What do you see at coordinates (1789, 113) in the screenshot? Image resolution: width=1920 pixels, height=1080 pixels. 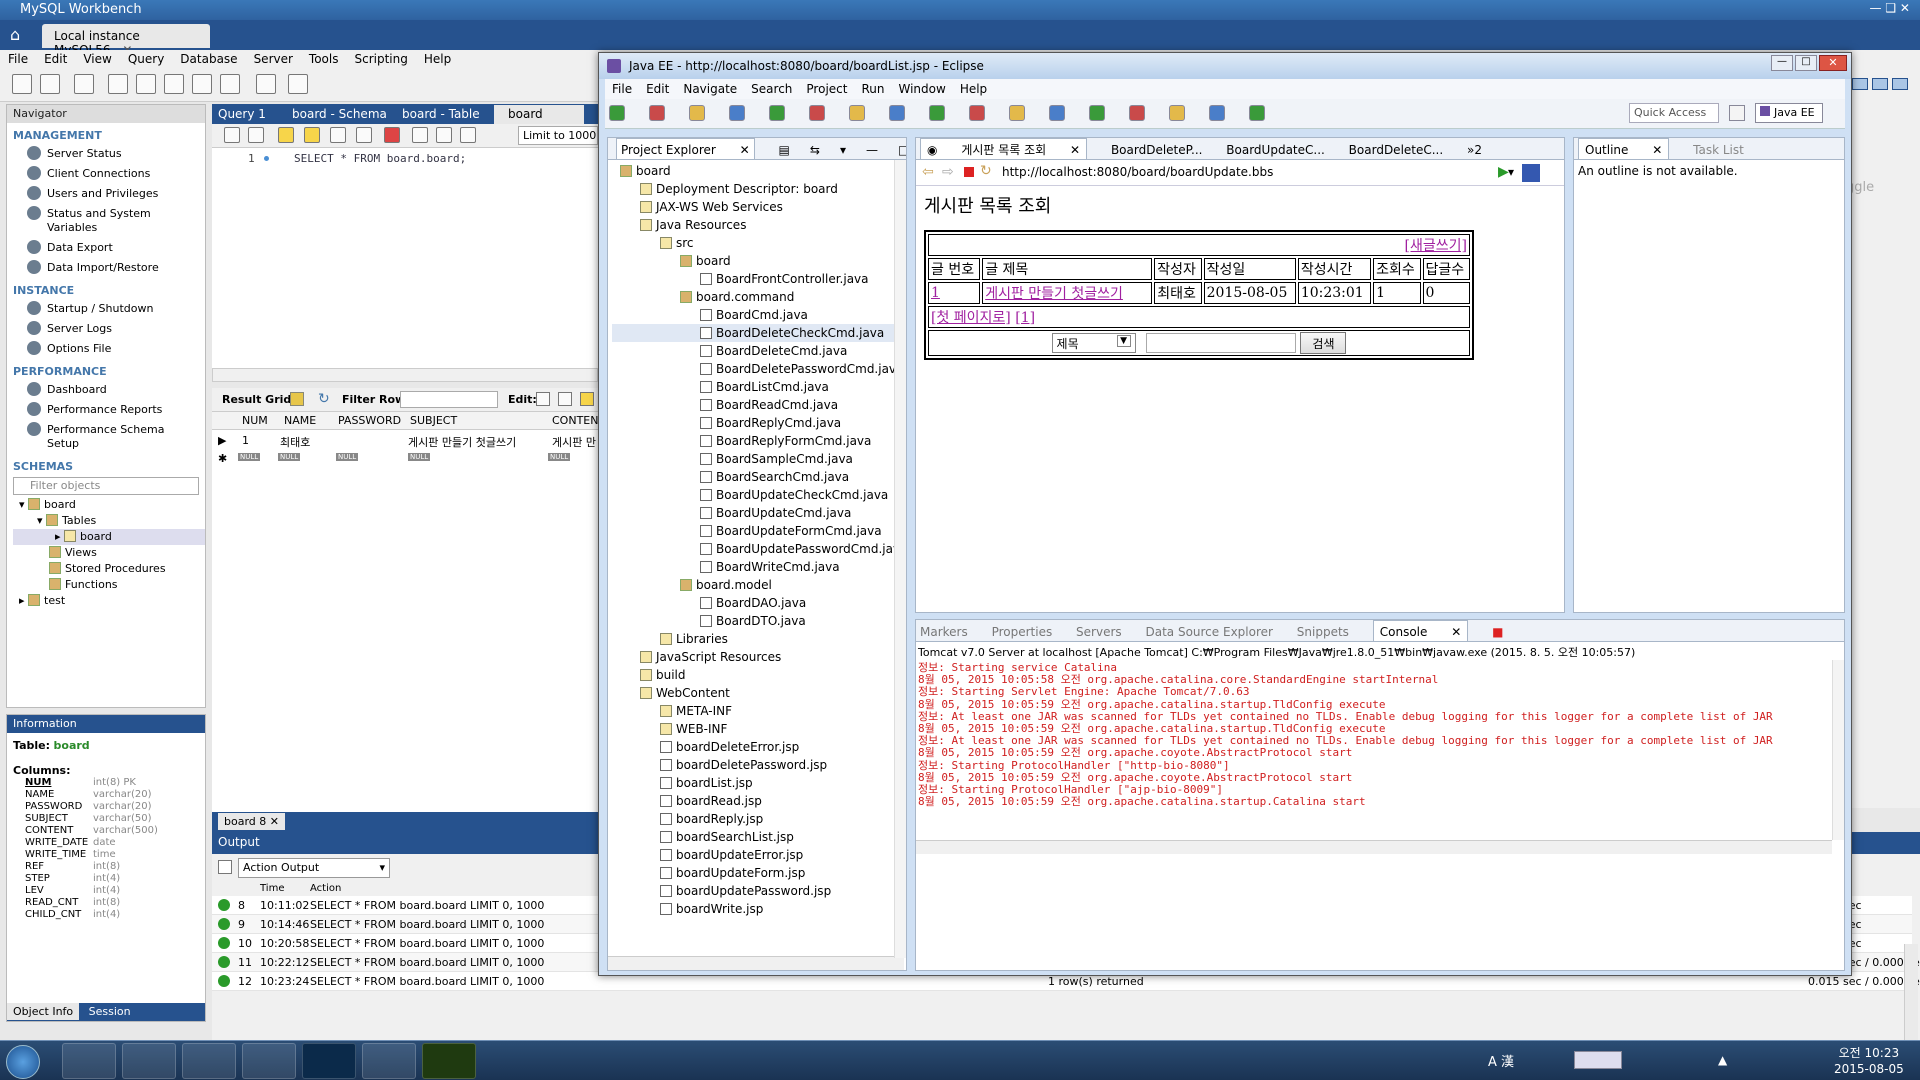 I see `java-ee-perspective-button: Java EE` at bounding box center [1789, 113].